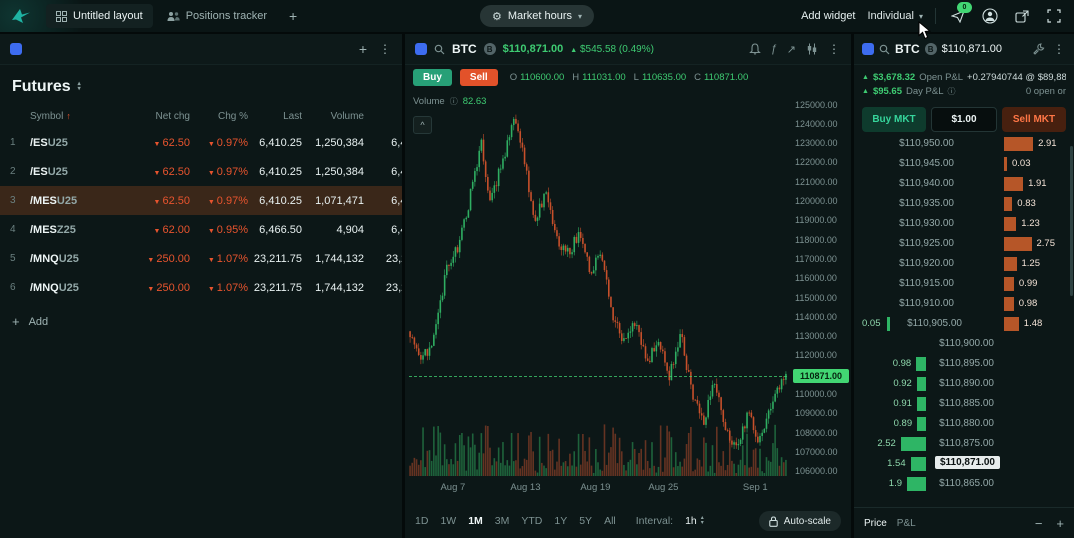 This screenshot has width=1074, height=538. I want to click on sell-mkt-button: Sell MKT, so click(1034, 119).